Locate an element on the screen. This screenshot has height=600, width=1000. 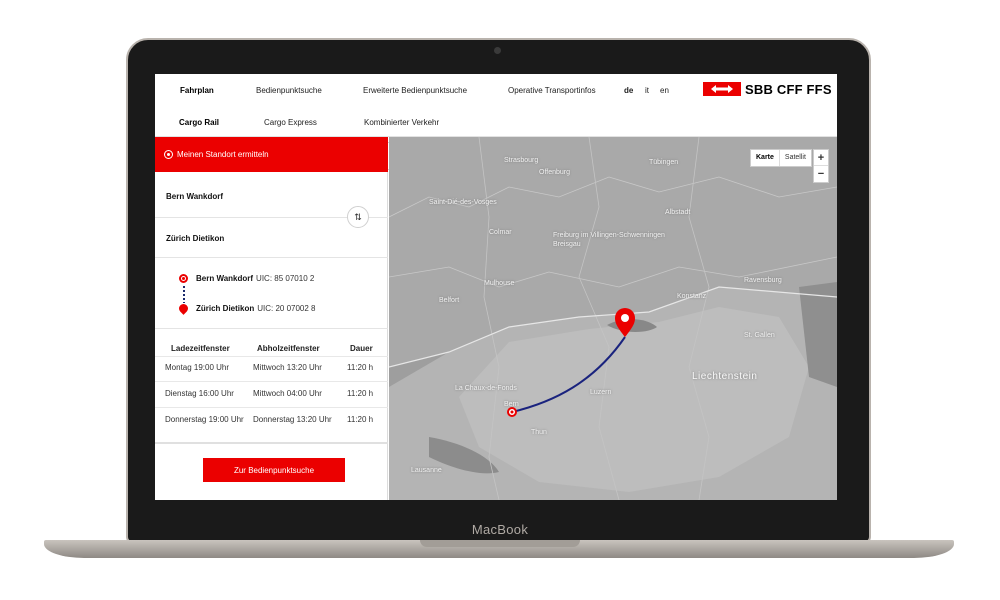
webcam is located at coordinates (497, 50).